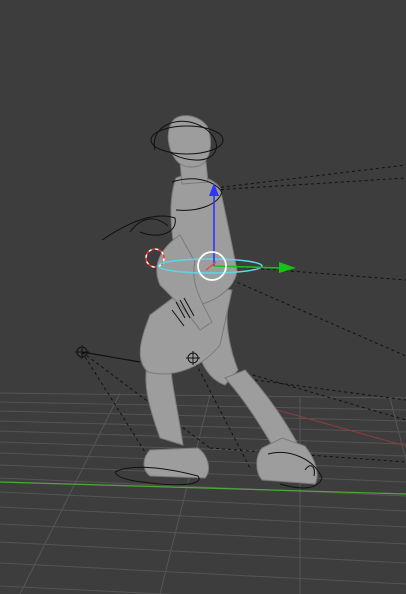 This screenshot has height=594, width=406. I want to click on hand-control-shape, so click(138, 228).